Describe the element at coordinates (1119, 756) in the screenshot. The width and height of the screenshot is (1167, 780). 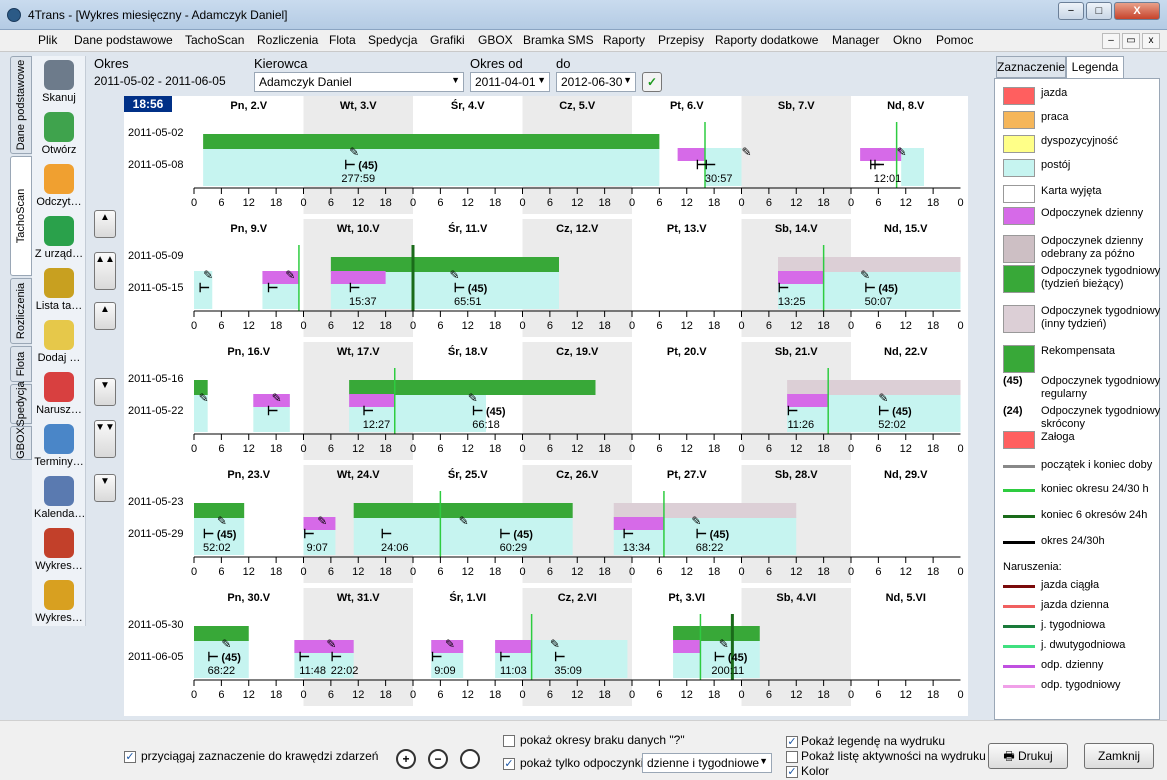
I see `close-window-button: Zamknij` at that location.